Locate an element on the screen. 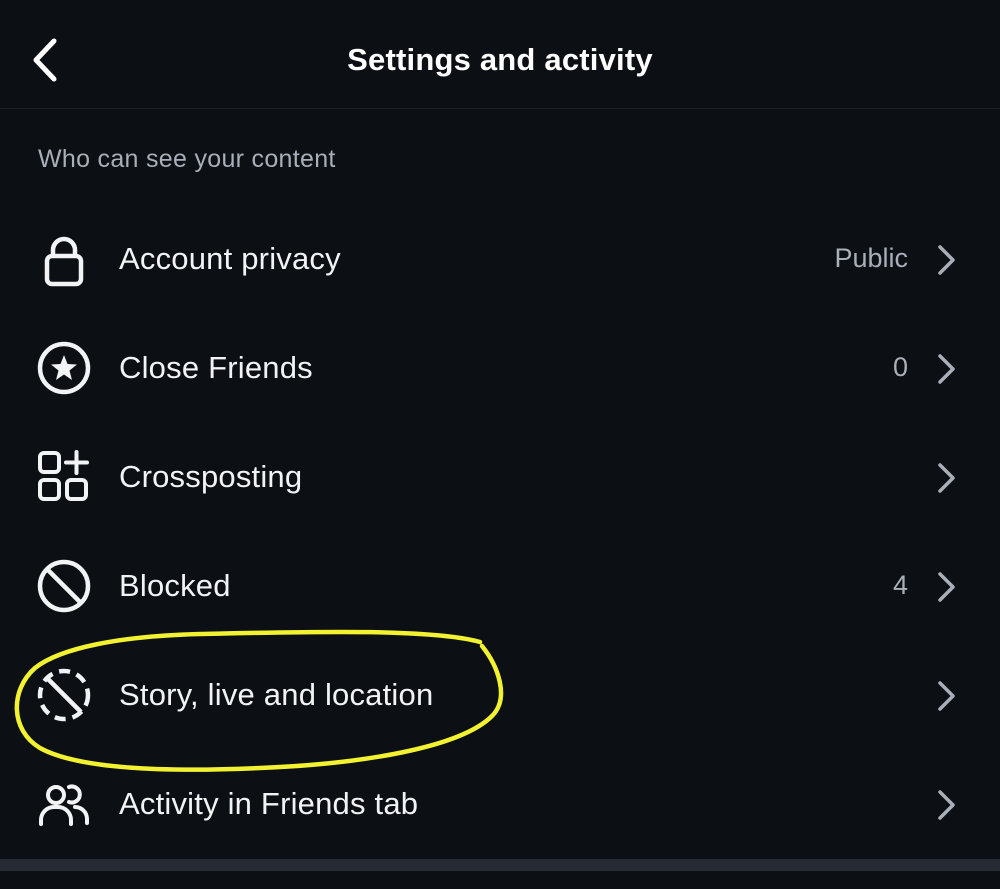  section-divider is located at coordinates (500, 865).